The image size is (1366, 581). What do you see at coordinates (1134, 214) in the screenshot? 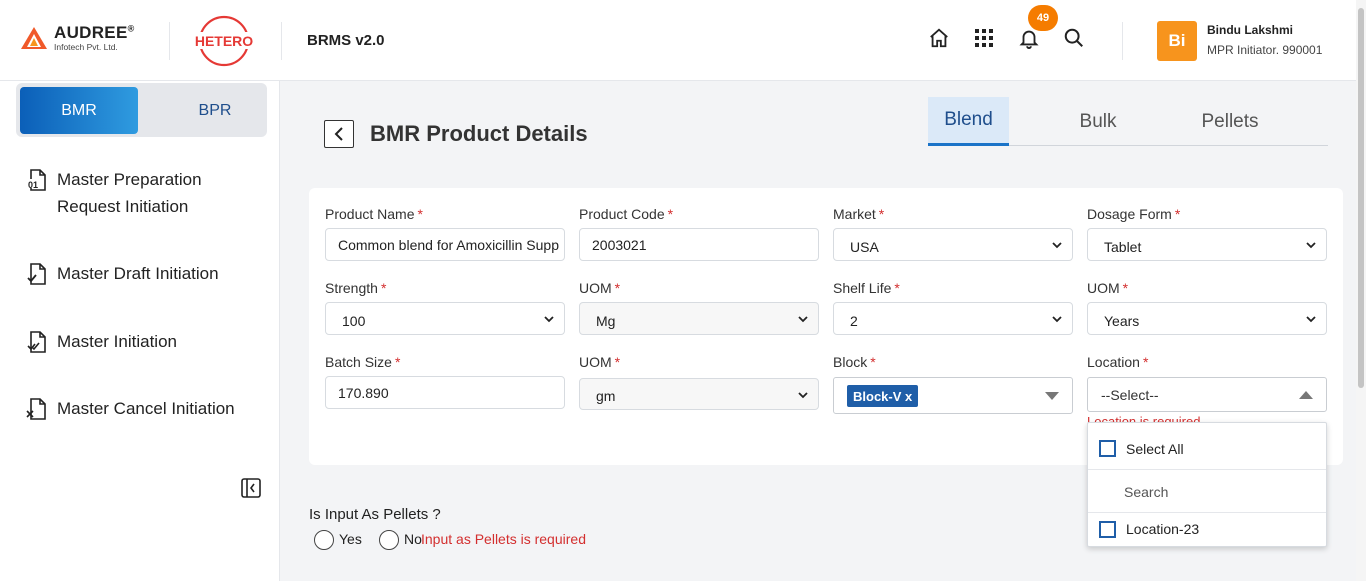
I see `dosage-form-label: Dosage Form *` at bounding box center [1134, 214].